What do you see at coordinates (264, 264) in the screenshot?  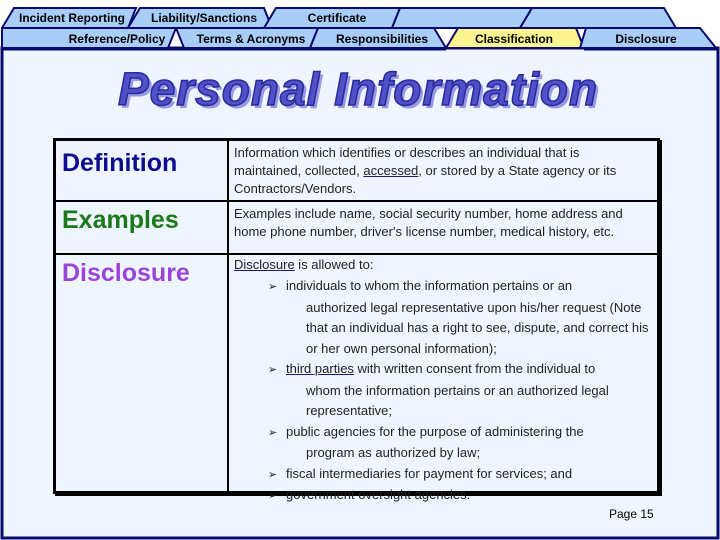 I see `disclosure-link: Disclosure` at bounding box center [264, 264].